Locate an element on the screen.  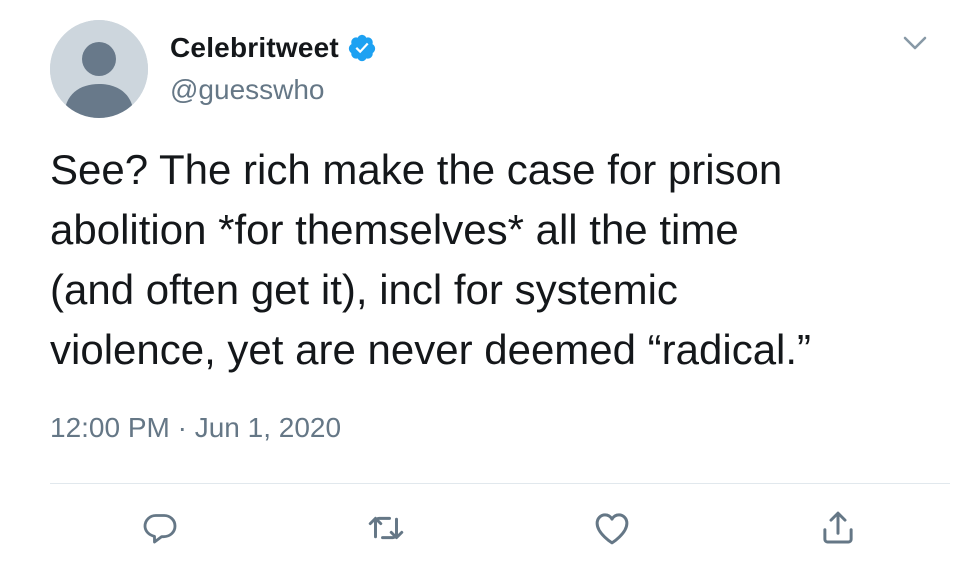
author-name-row: Celebritweet is located at coordinates (273, 48).